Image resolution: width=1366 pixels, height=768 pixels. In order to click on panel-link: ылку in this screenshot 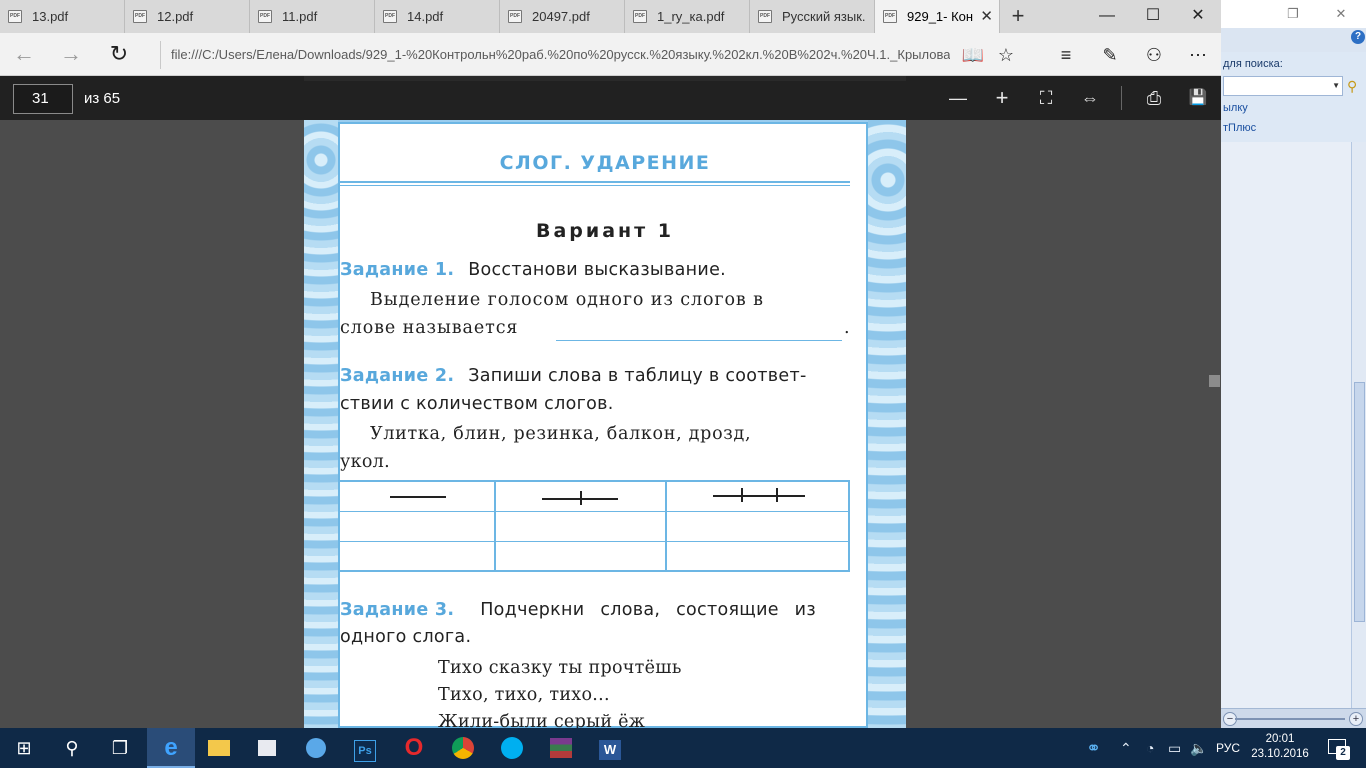, I will do `click(1235, 108)`.